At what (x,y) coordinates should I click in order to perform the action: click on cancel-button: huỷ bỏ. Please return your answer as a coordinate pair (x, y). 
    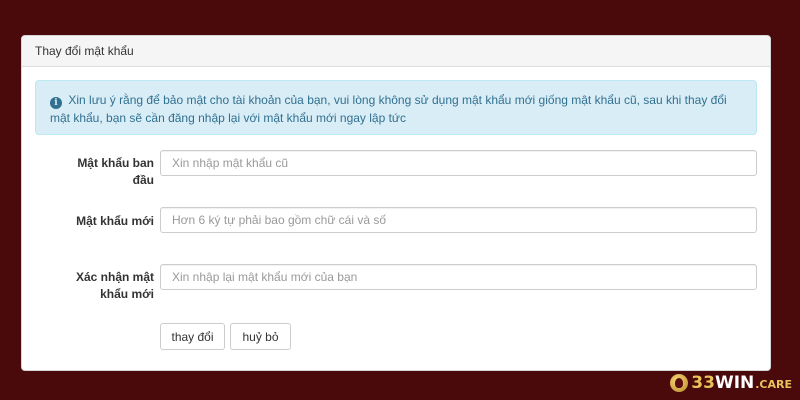
    Looking at the image, I should click on (260, 336).